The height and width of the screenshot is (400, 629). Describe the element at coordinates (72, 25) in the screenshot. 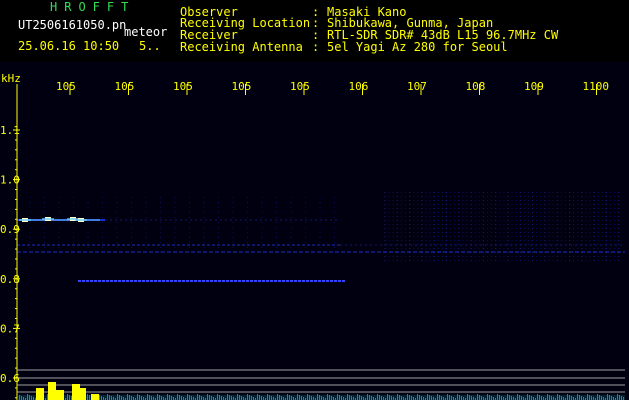

I see `file-name: UT2506161050.pn` at that location.